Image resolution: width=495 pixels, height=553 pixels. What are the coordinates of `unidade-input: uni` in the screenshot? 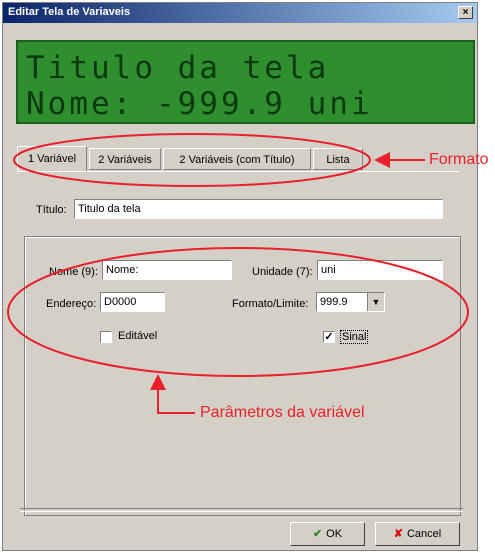 It's located at (380, 270).